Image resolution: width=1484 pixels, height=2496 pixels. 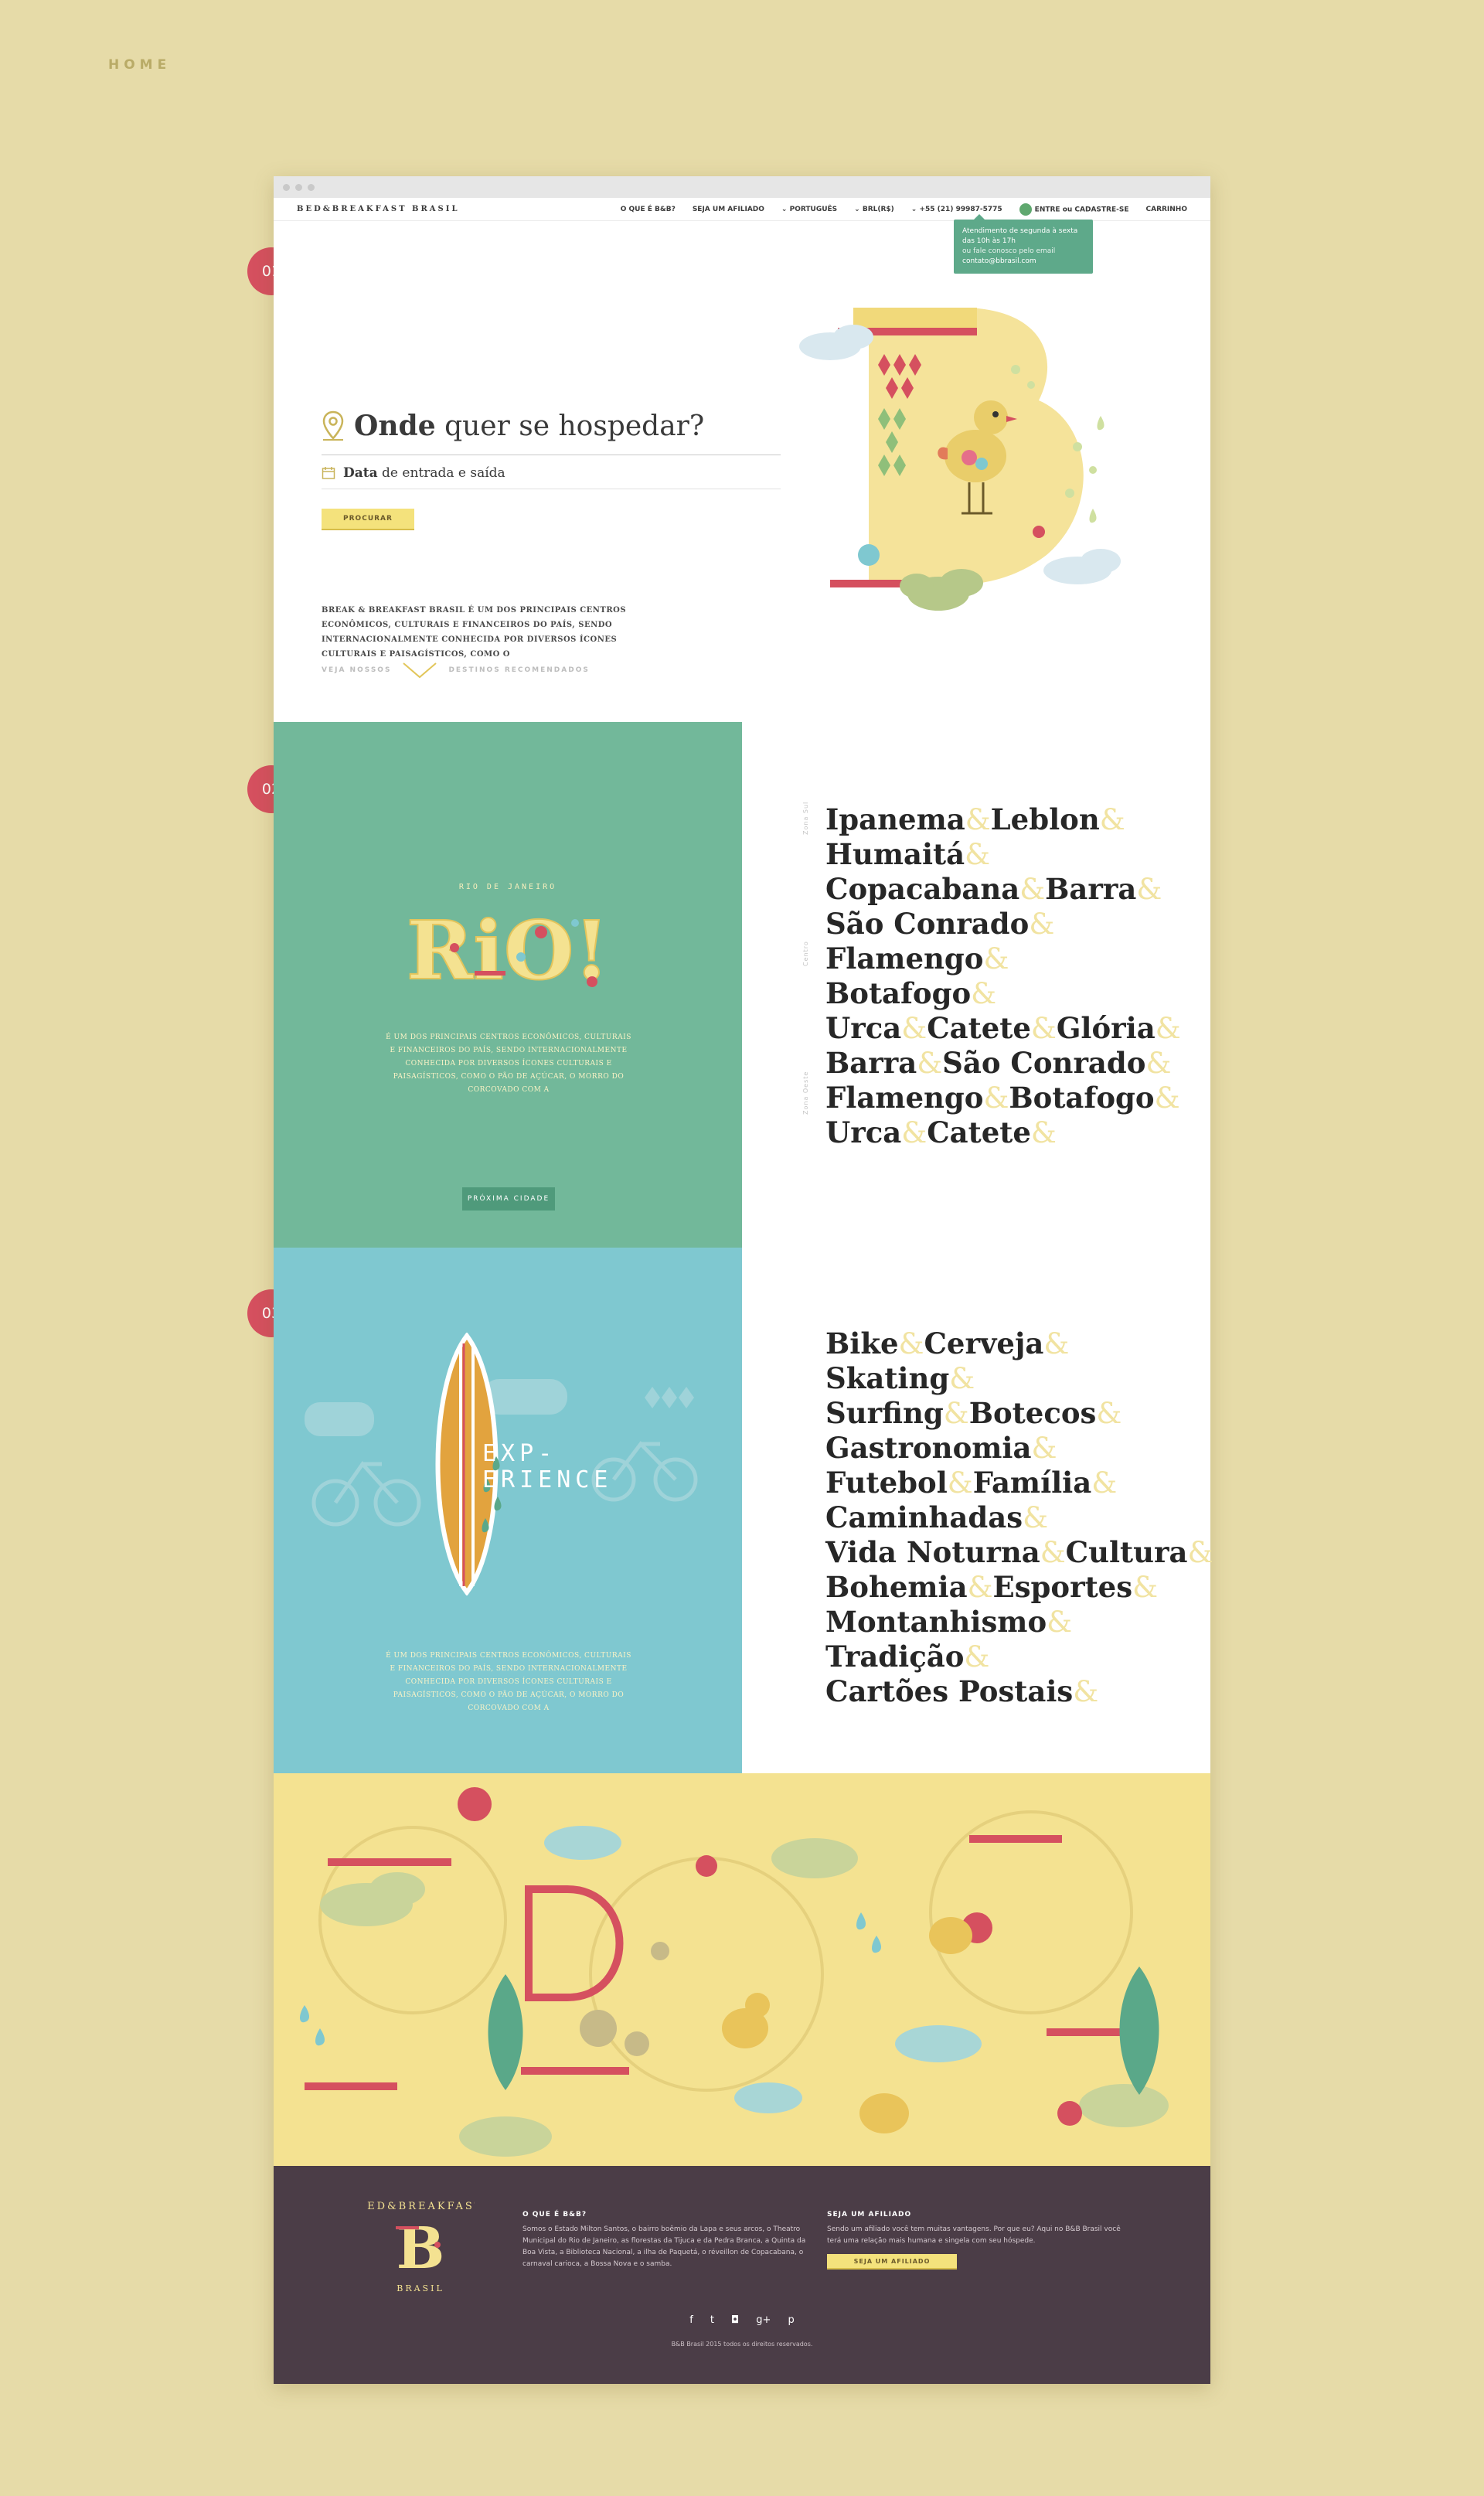 What do you see at coordinates (763, 2320) in the screenshot?
I see `google-plus-icon: g+` at bounding box center [763, 2320].